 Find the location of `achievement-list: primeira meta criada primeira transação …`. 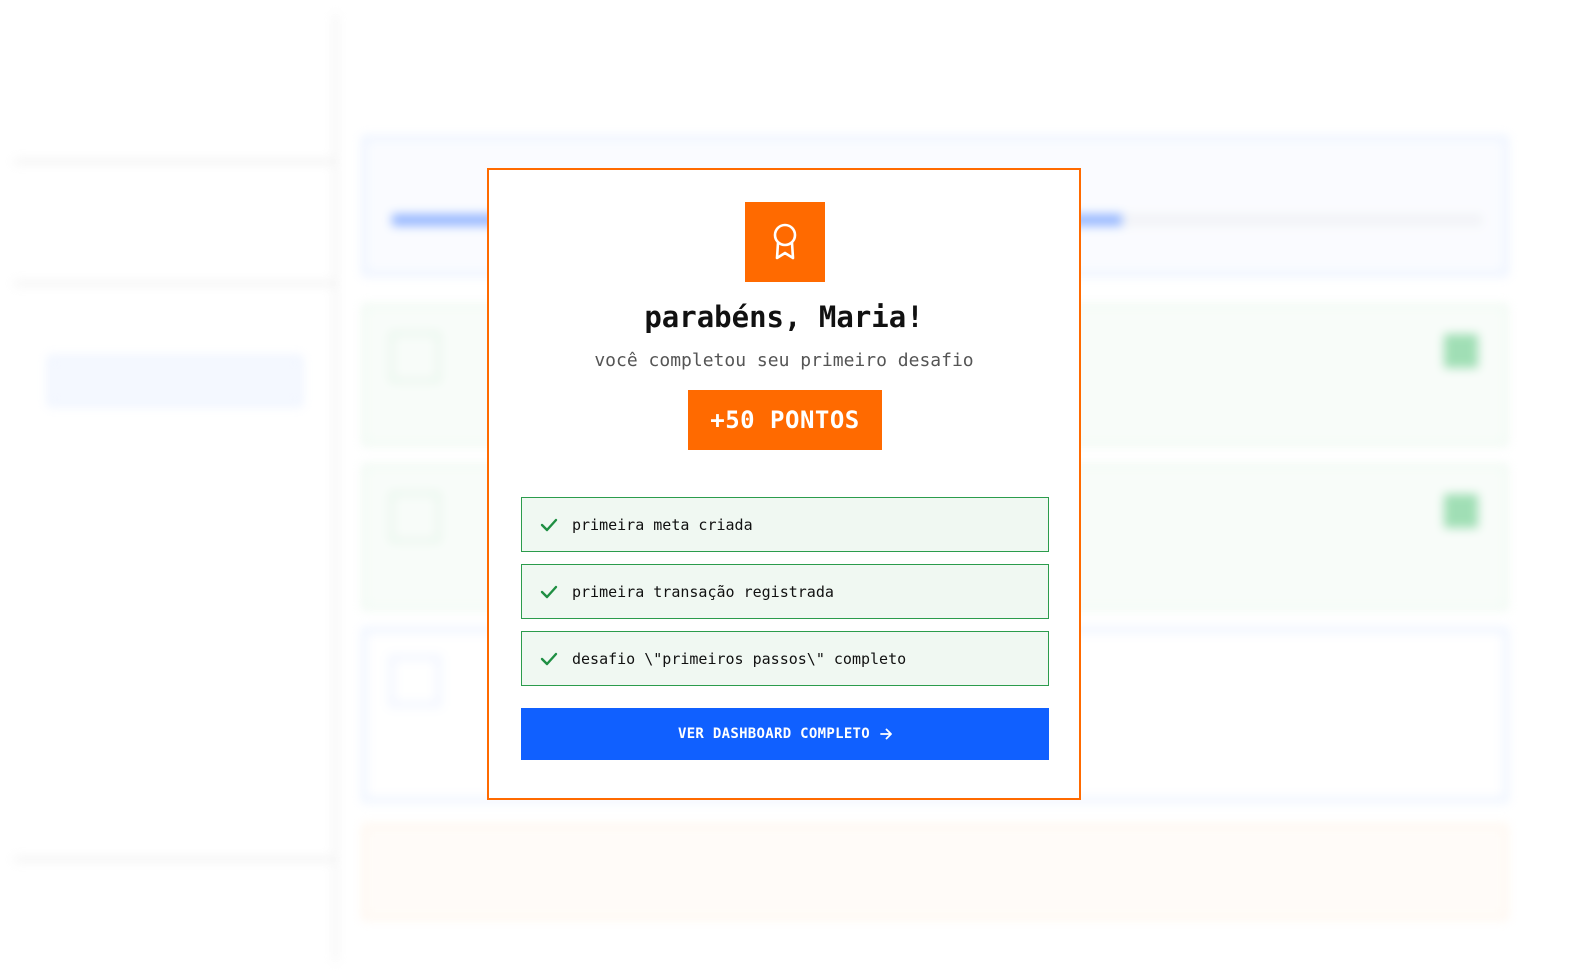

achievement-list: primeira meta criada primeira transação … is located at coordinates (785, 597).